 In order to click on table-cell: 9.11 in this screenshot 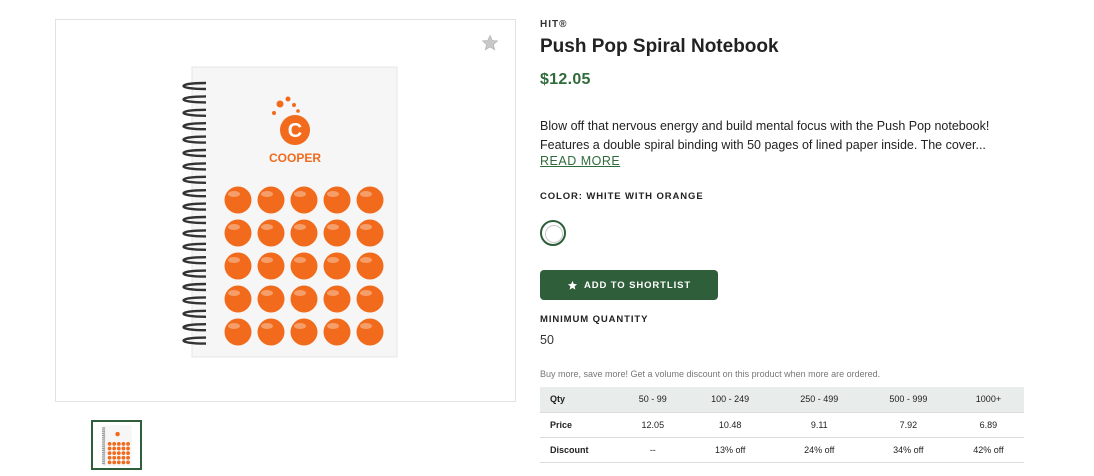, I will do `click(819, 425)`.